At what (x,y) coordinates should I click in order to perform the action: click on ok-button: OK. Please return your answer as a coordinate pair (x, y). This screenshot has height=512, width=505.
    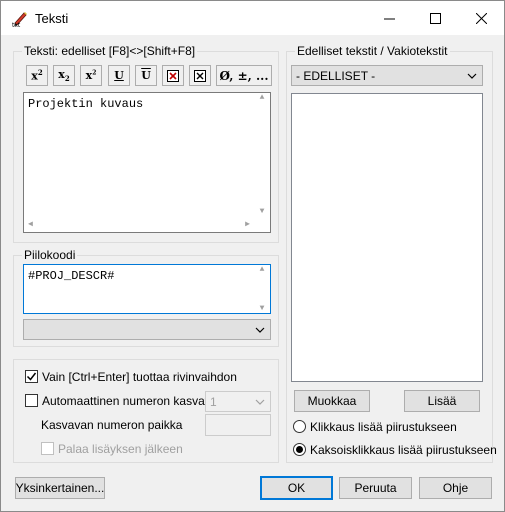
    Looking at the image, I should click on (296, 488).